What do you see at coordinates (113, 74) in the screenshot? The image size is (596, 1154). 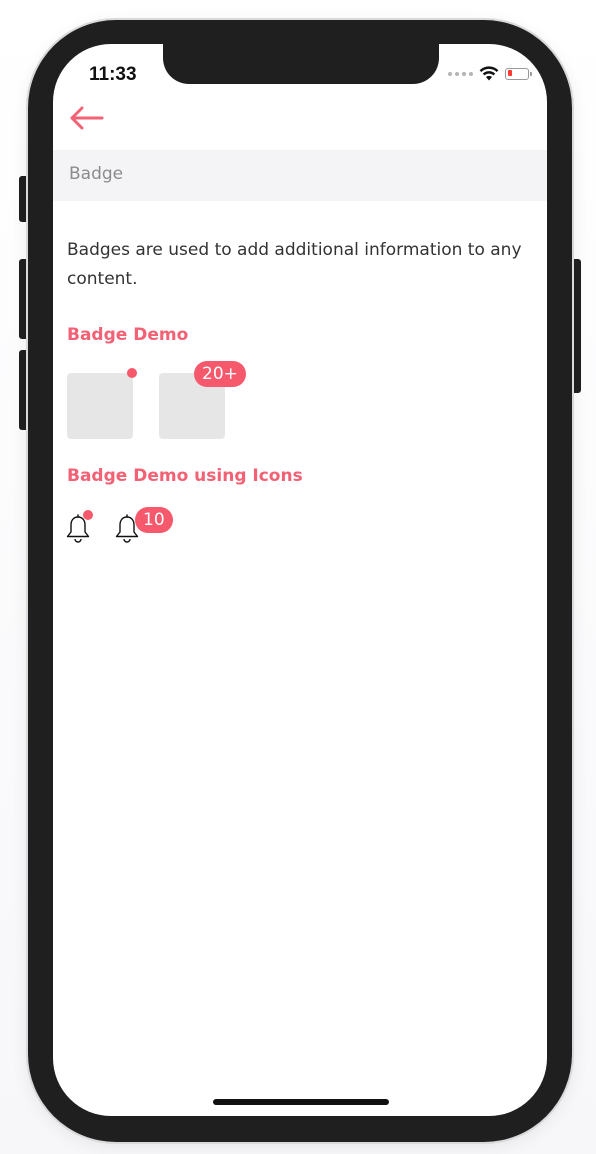 I see `status-time: 11:33` at bounding box center [113, 74].